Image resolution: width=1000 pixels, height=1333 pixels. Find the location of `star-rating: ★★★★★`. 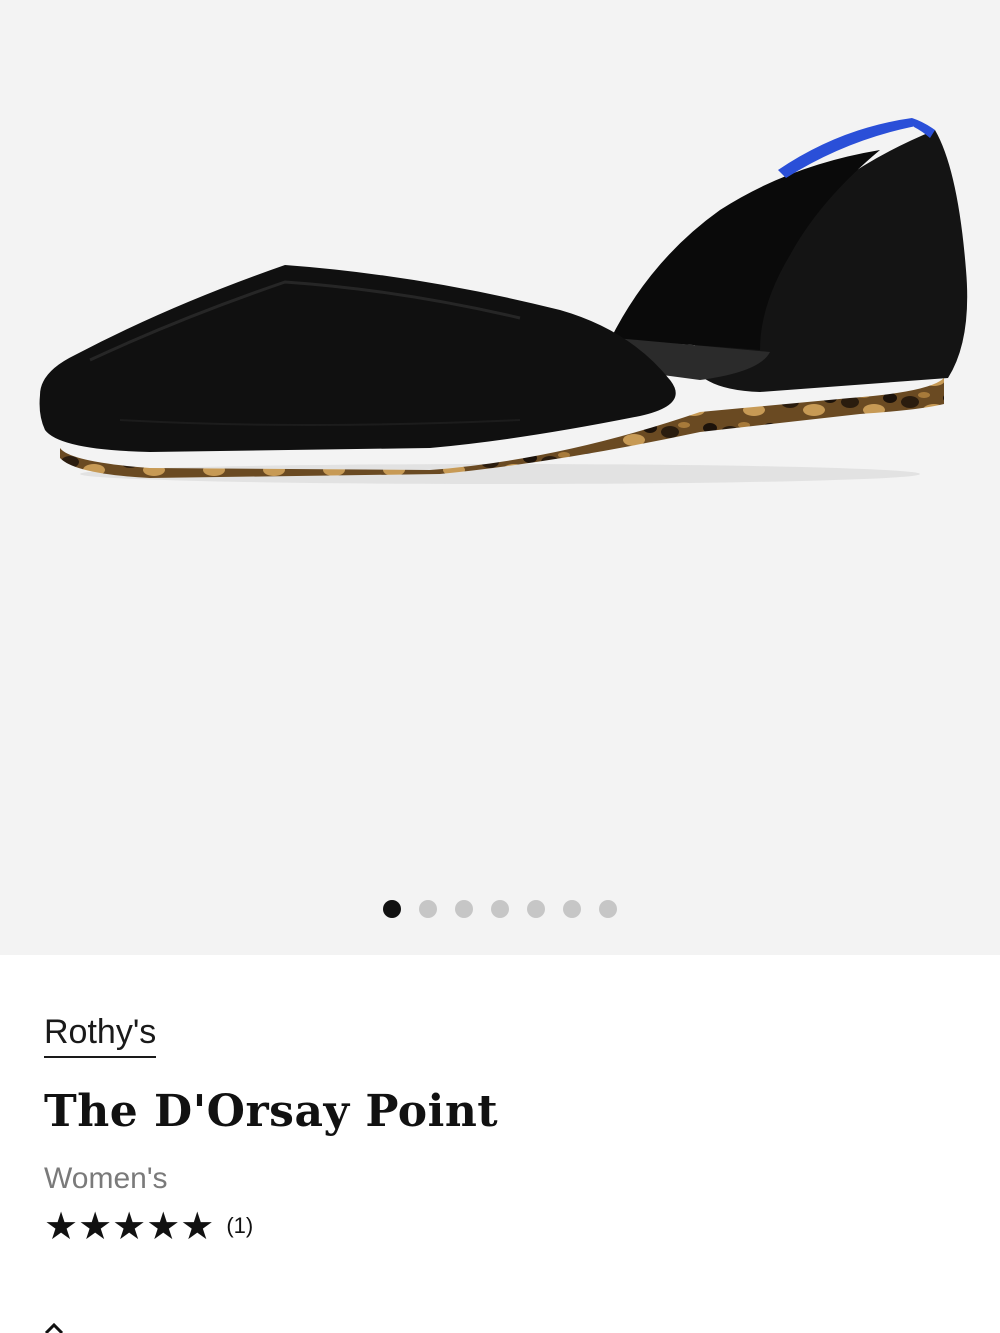

star-rating: ★★★★★ is located at coordinates (129, 1226).